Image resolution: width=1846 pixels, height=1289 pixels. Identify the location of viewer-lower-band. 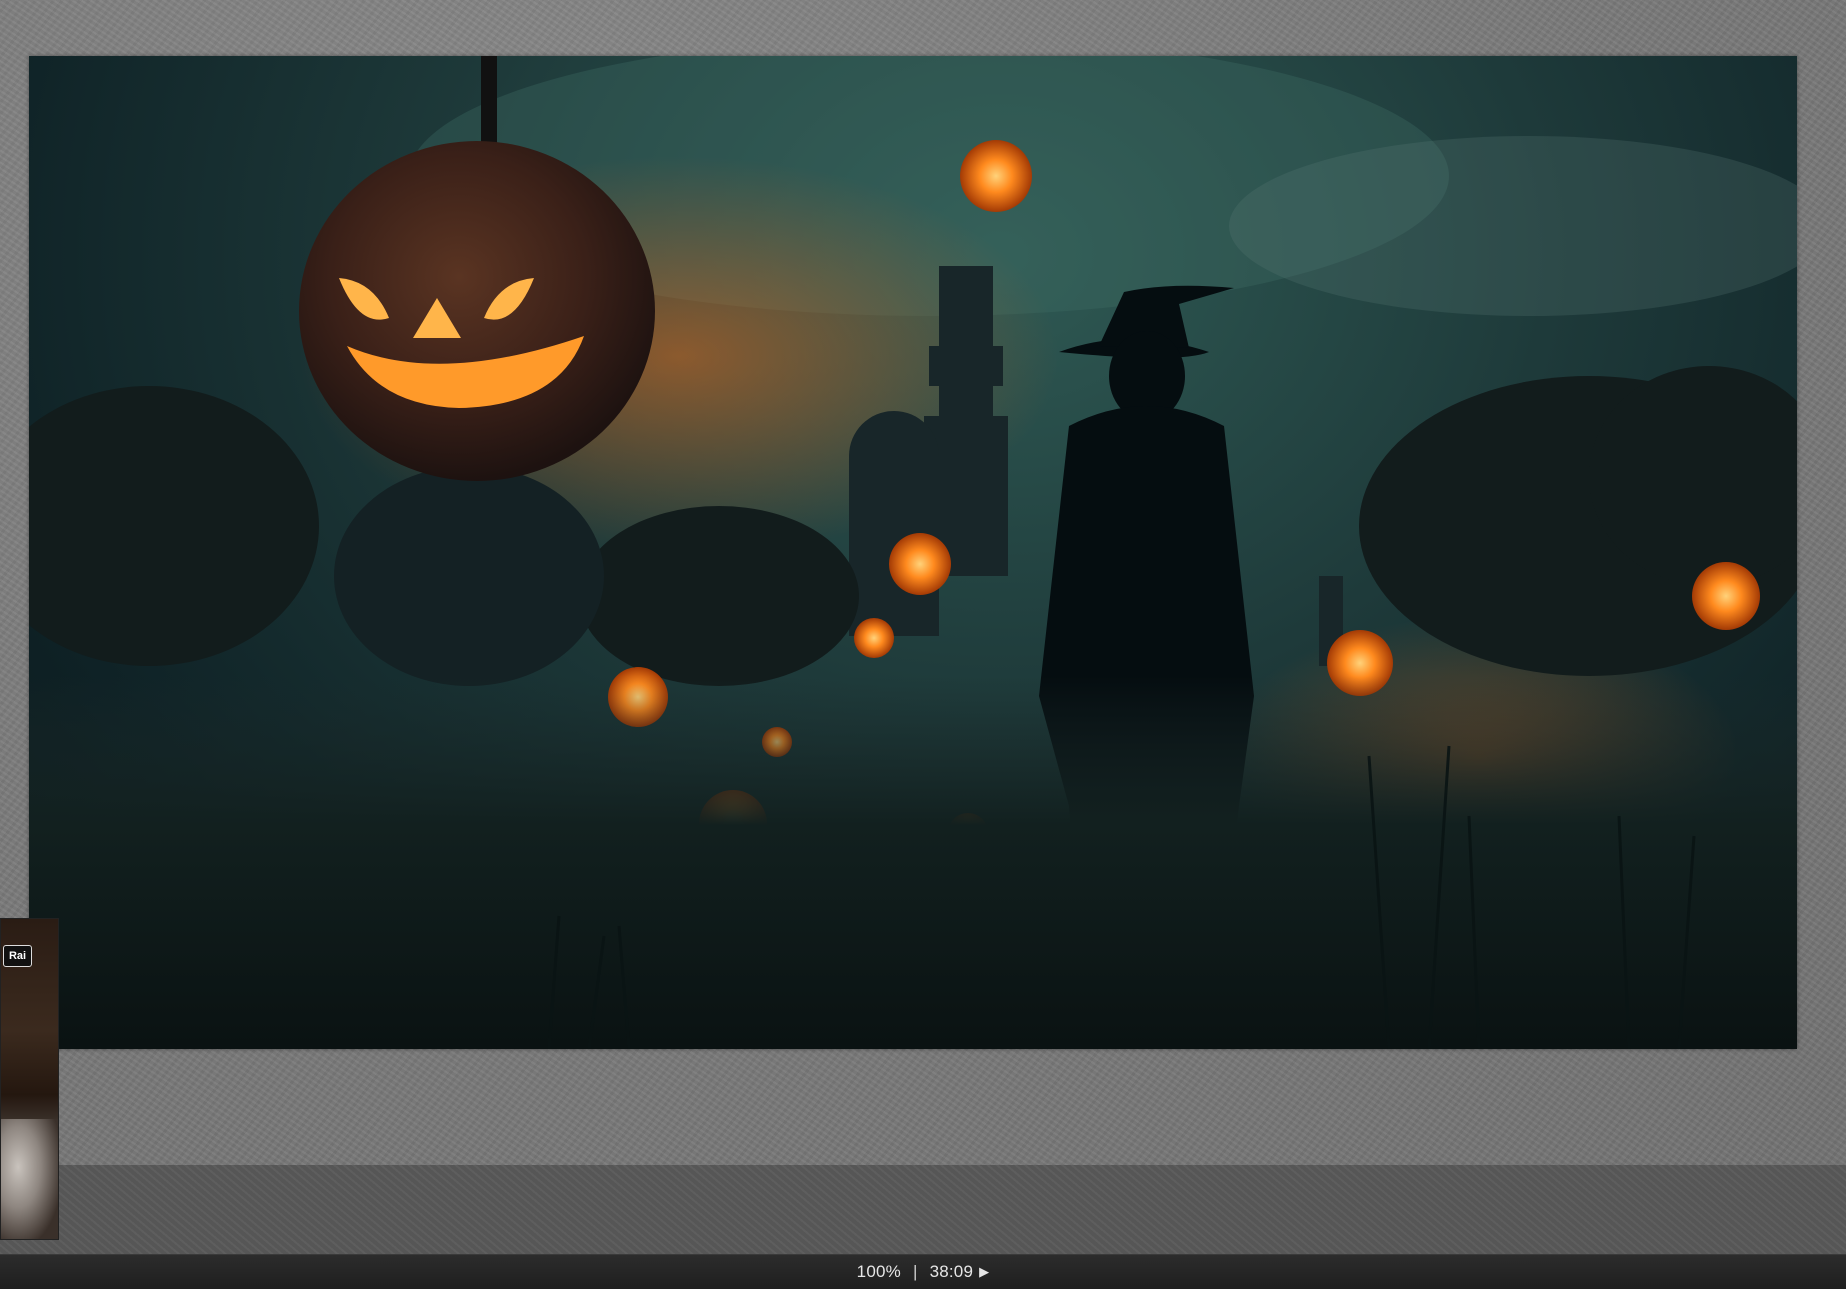
(923, 1209).